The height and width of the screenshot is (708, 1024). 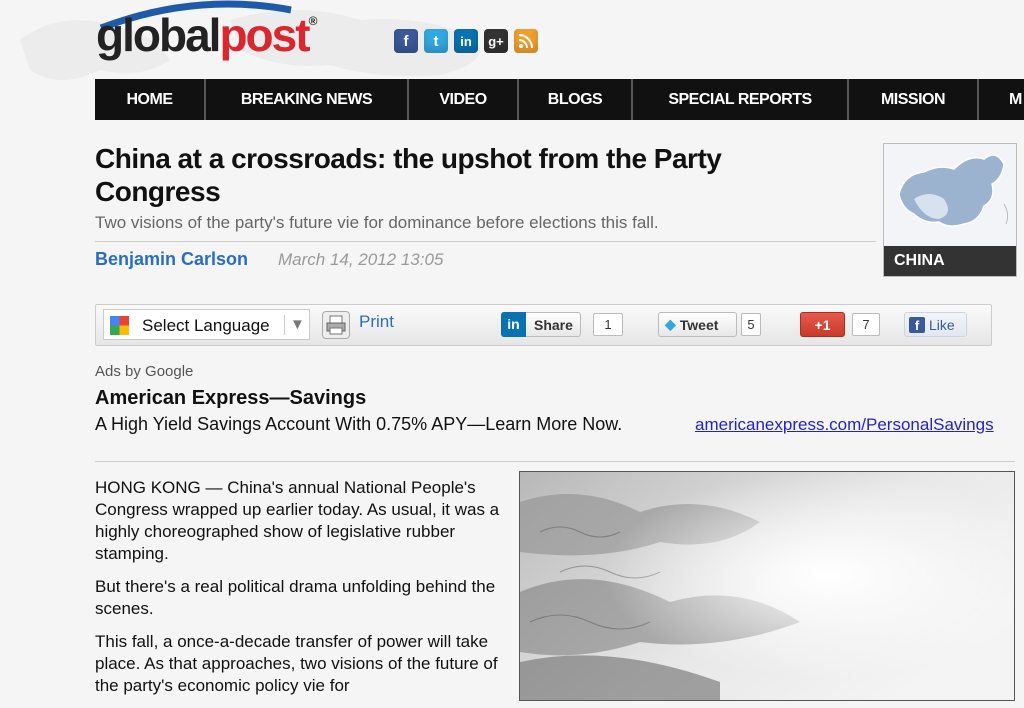 I want to click on gplus-count: 7, so click(x=866, y=324).